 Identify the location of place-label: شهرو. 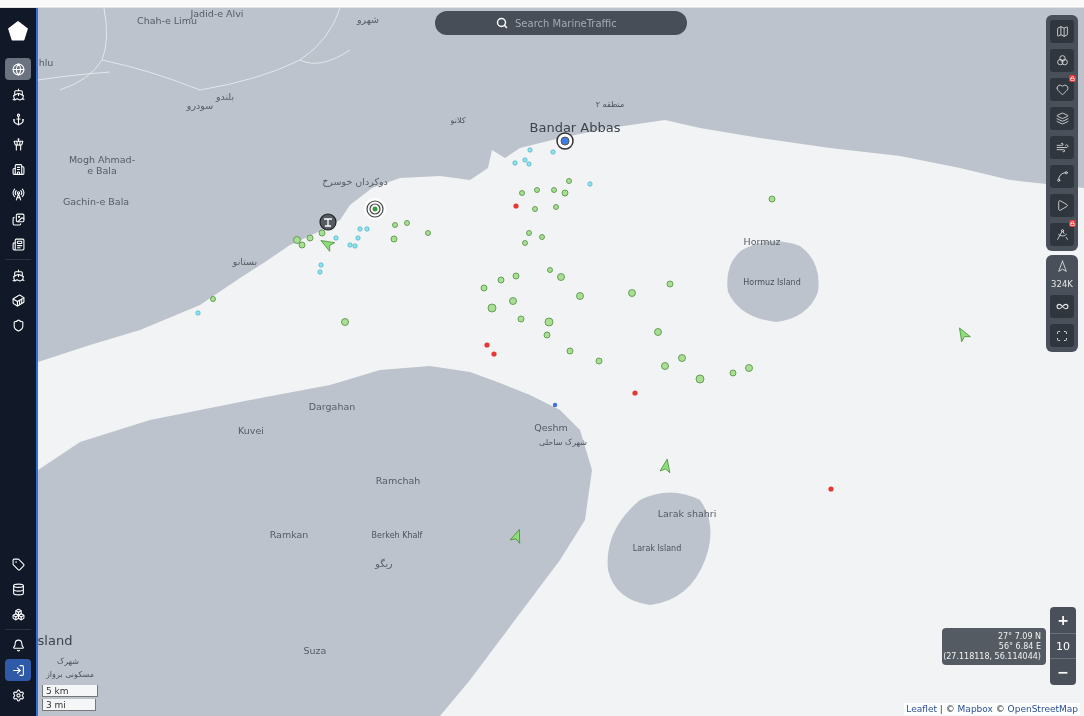
(368, 20).